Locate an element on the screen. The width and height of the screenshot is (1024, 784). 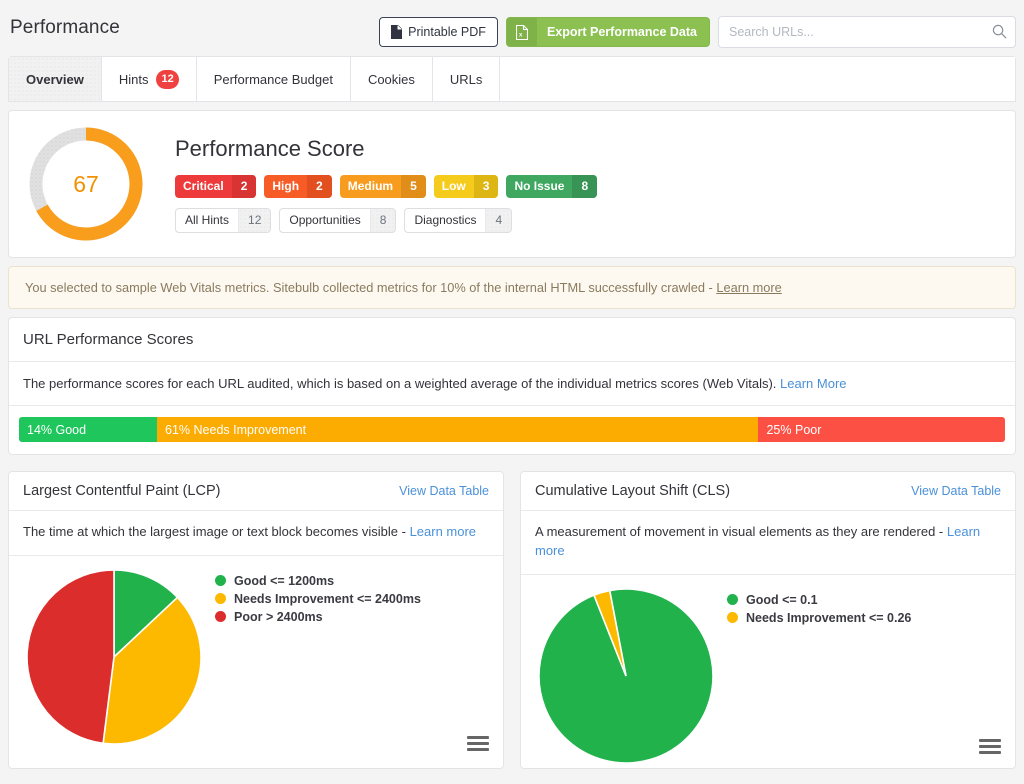
notice-learn-more-link: Learn more is located at coordinates (748, 287).